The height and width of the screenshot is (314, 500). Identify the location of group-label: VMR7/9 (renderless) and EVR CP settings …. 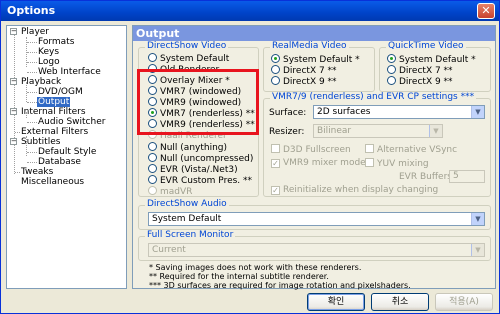
(373, 97).